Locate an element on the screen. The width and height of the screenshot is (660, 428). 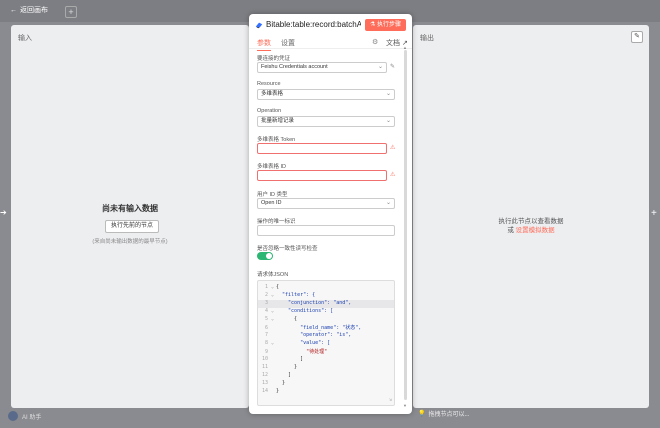
execute-previous-nodes-button: 执行先前的节点 is located at coordinates (132, 226).